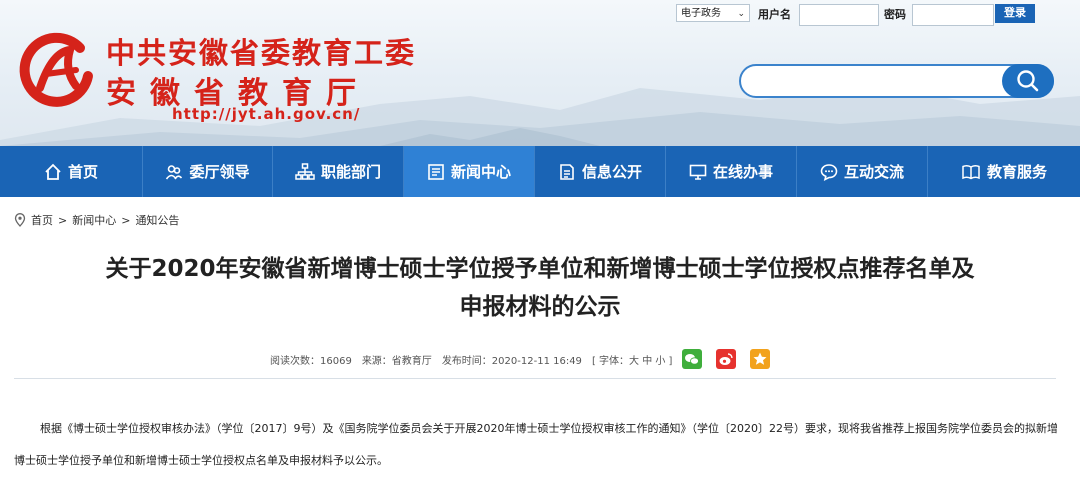 The width and height of the screenshot is (1080, 477). Describe the element at coordinates (742, 172) in the screenshot. I see `nav-item-label: 在线办事` at that location.